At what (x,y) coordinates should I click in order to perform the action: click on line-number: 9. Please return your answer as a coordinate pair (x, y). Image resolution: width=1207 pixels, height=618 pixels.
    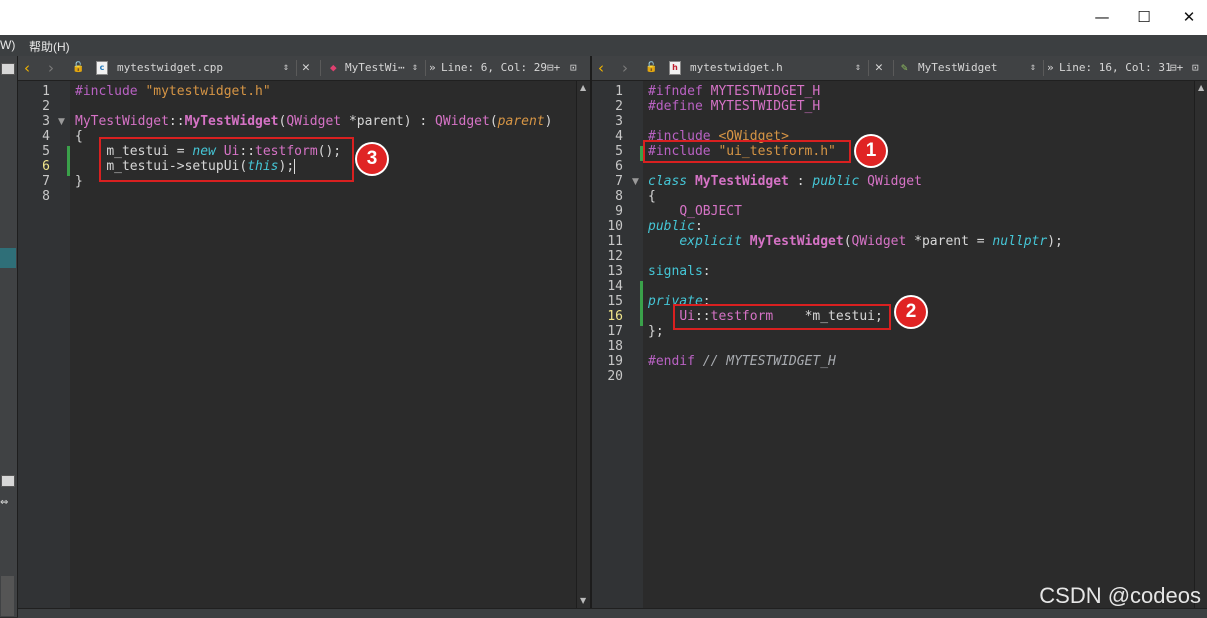
    Looking at the image, I should click on (612, 211).